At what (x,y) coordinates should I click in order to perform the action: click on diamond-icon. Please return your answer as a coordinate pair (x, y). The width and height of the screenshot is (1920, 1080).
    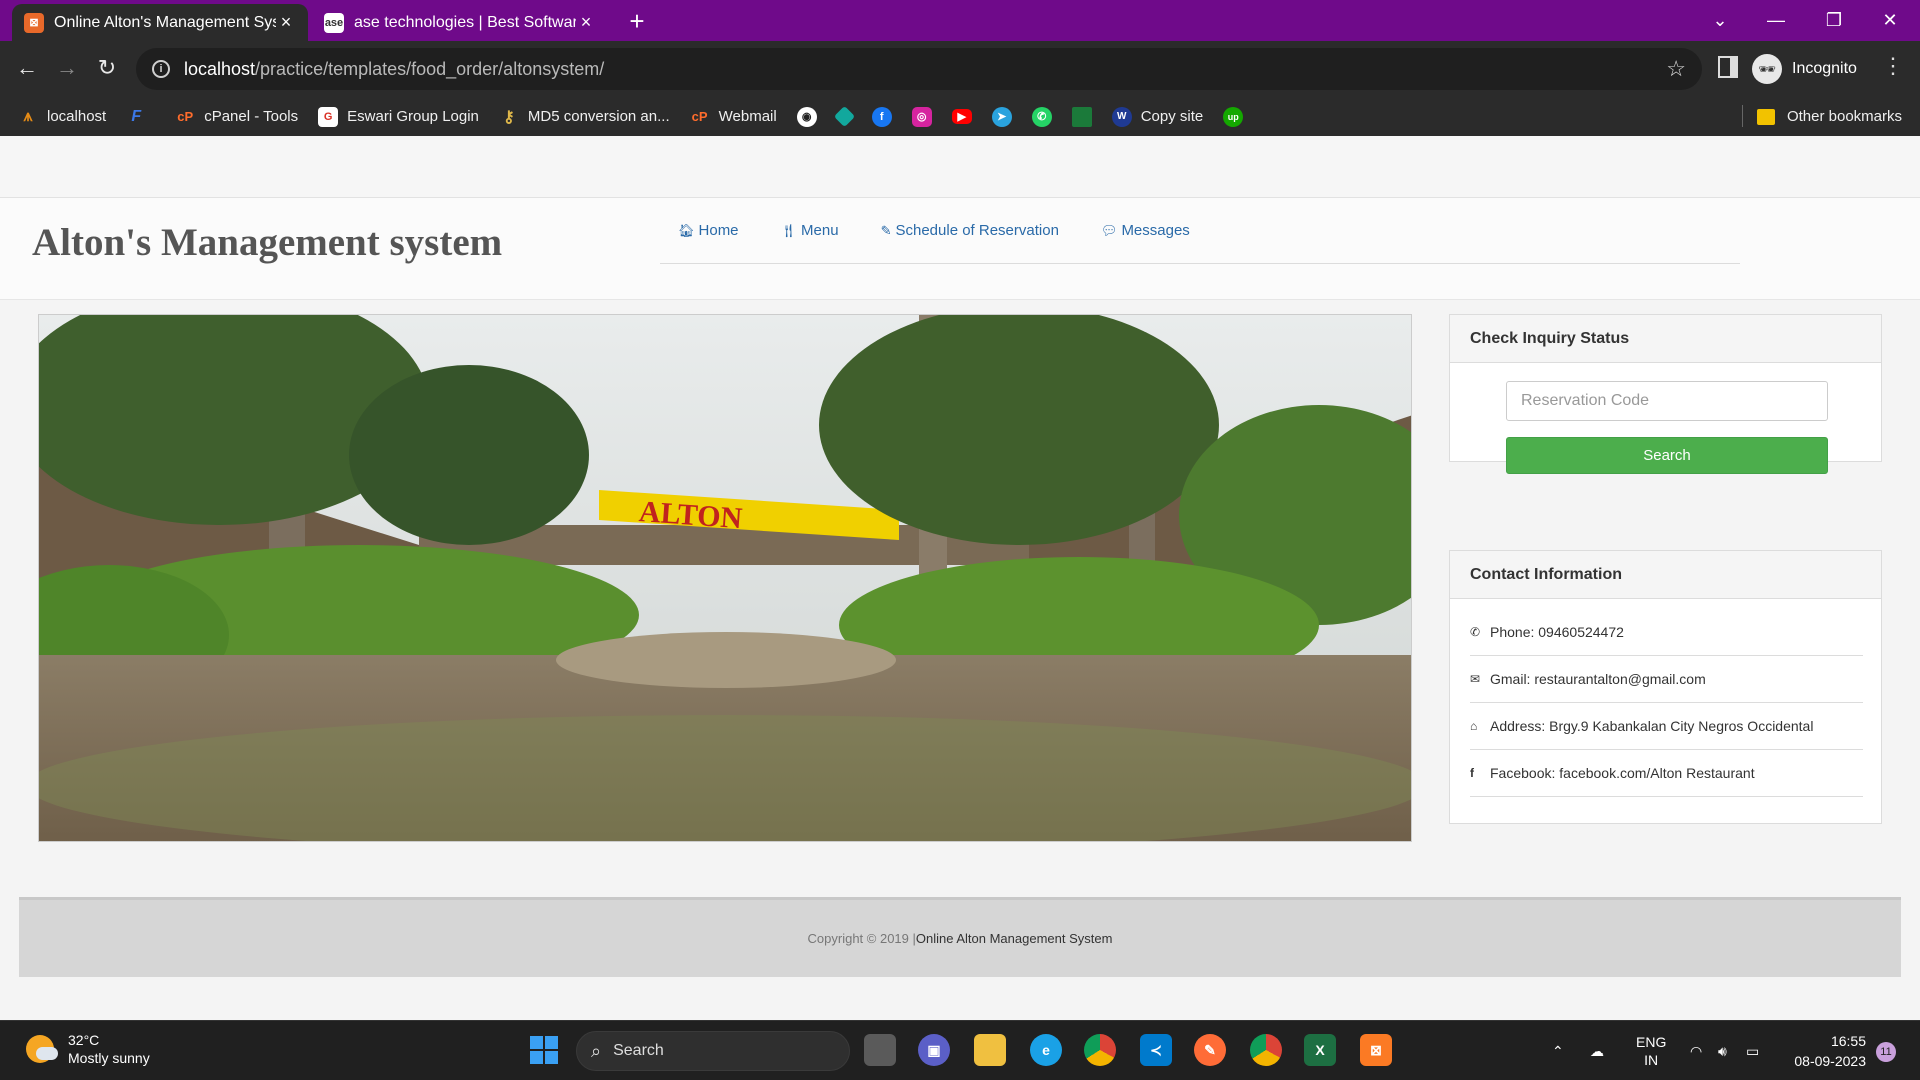
    Looking at the image, I should click on (844, 116).